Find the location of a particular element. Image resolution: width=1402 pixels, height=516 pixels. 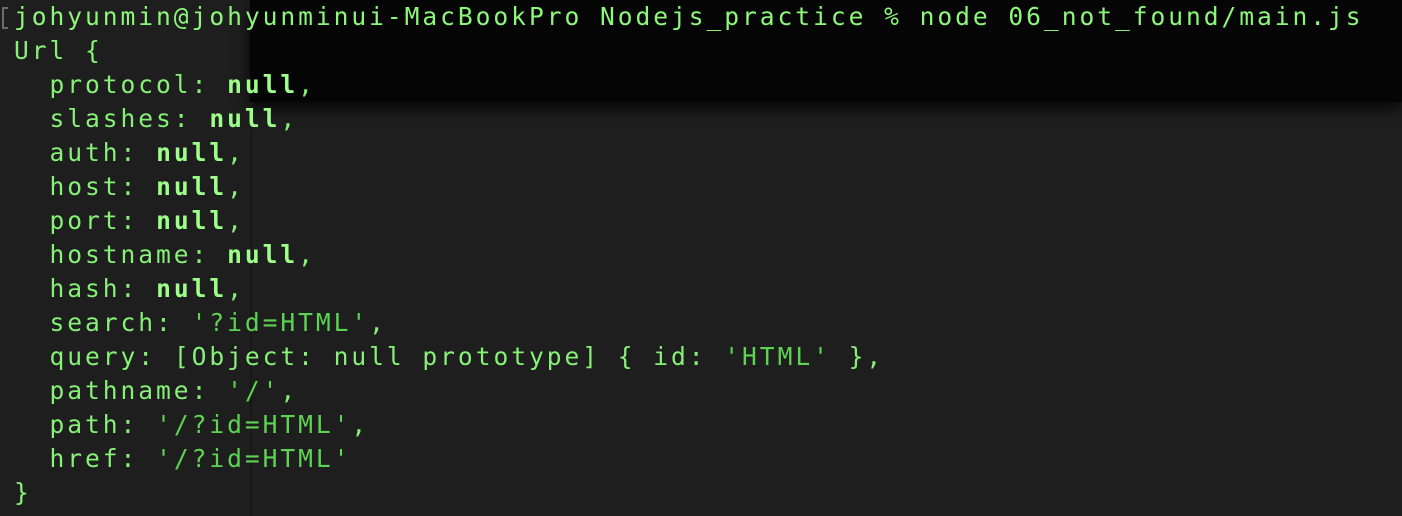

field-key: pathname: is located at coordinates (129, 390).